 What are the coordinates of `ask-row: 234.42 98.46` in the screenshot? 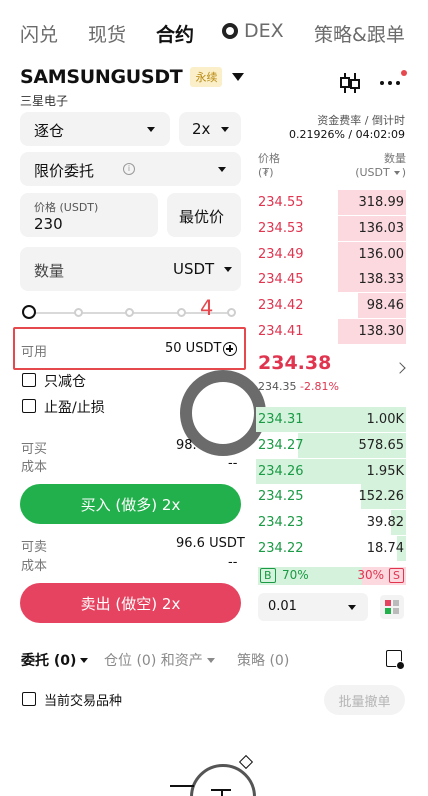 It's located at (331, 306).